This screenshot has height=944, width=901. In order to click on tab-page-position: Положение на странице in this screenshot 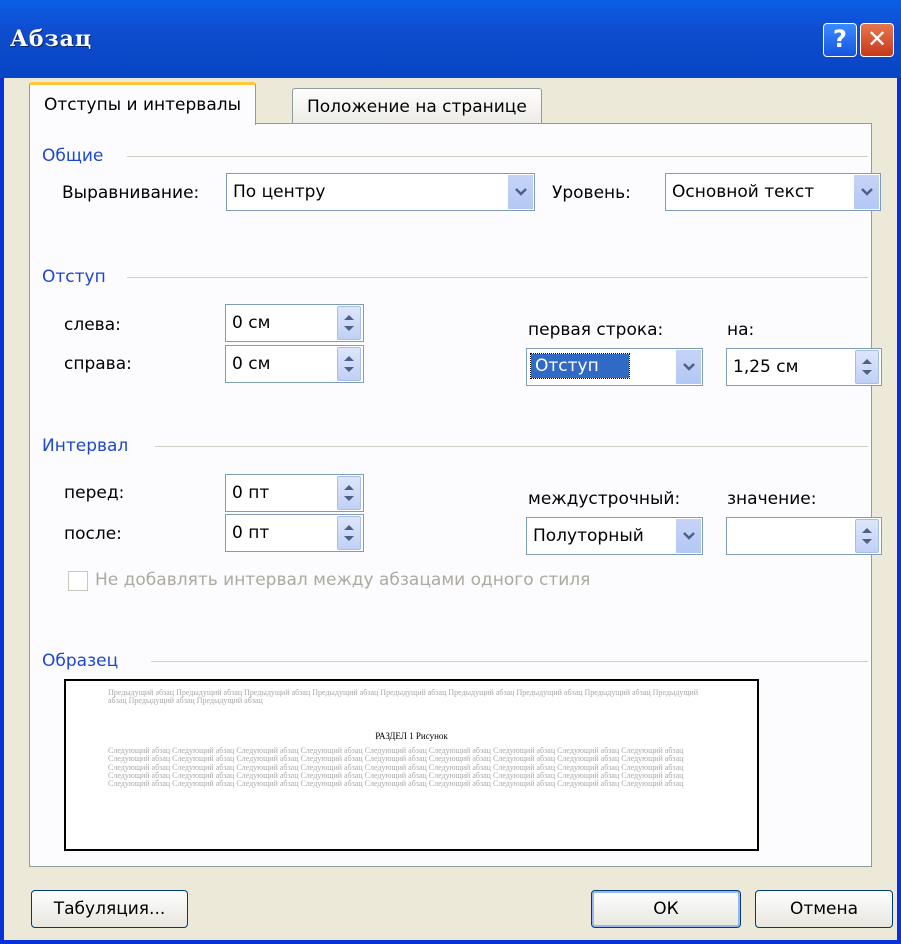, I will do `click(417, 106)`.